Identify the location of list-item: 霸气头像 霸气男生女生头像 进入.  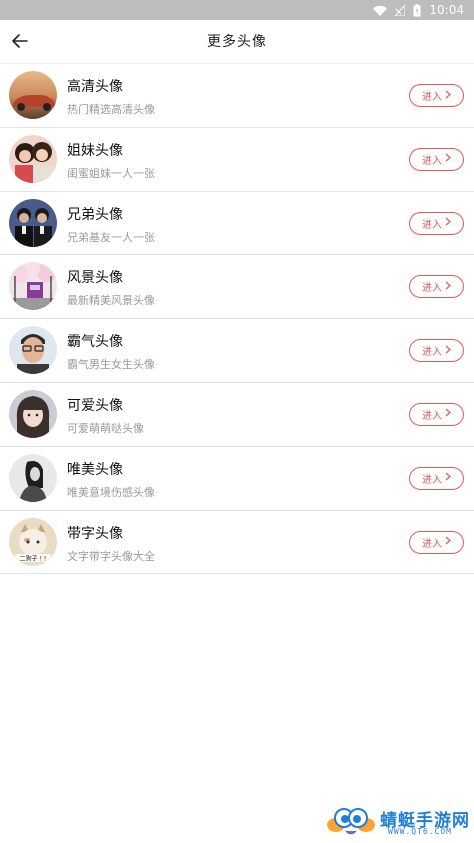
(237, 351).